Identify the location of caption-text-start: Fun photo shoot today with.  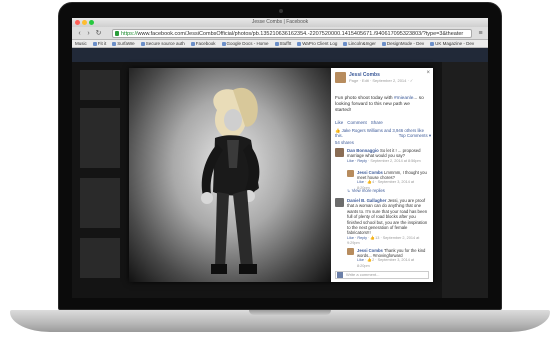
(364, 98).